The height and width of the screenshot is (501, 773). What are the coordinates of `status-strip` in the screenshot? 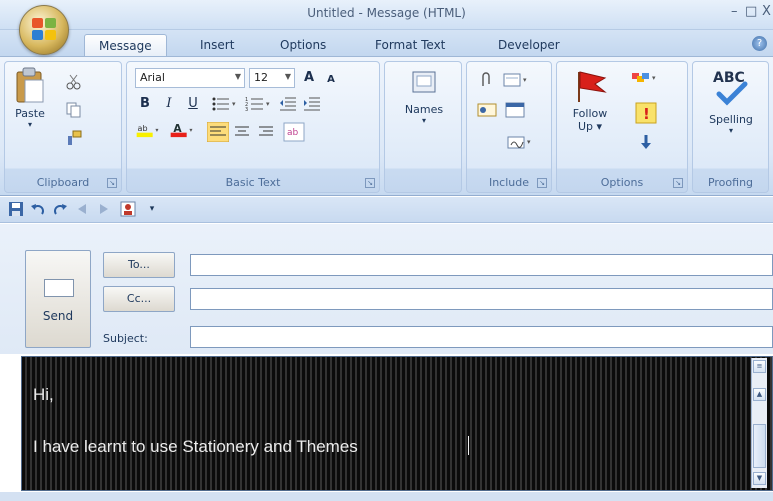 It's located at (386, 496).